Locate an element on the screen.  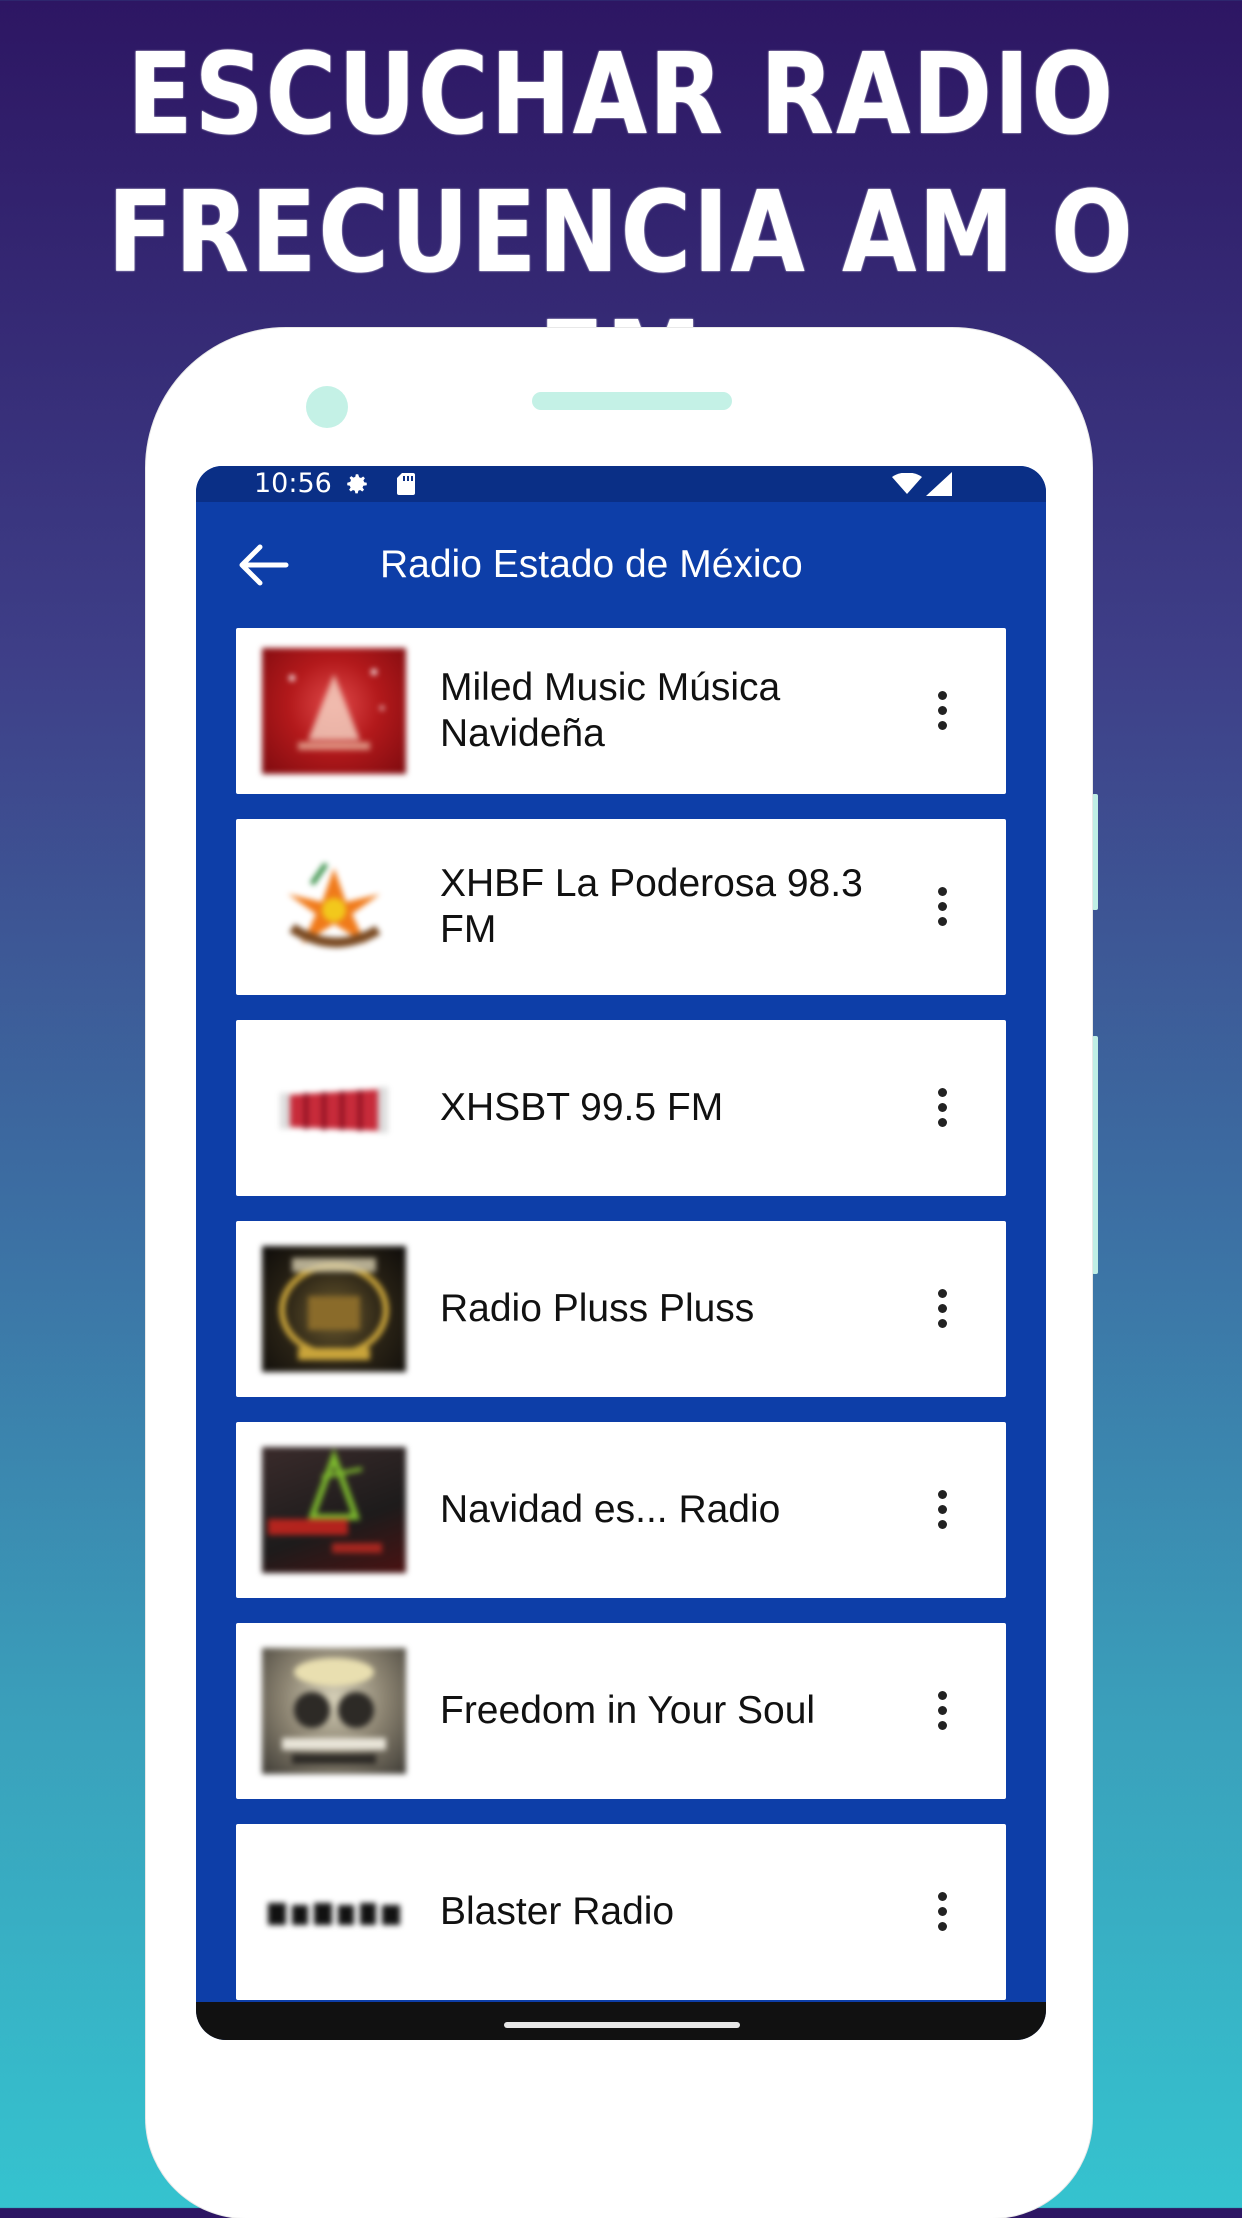
station-card: XHSBT 99.5 FM is located at coordinates (621, 1108).